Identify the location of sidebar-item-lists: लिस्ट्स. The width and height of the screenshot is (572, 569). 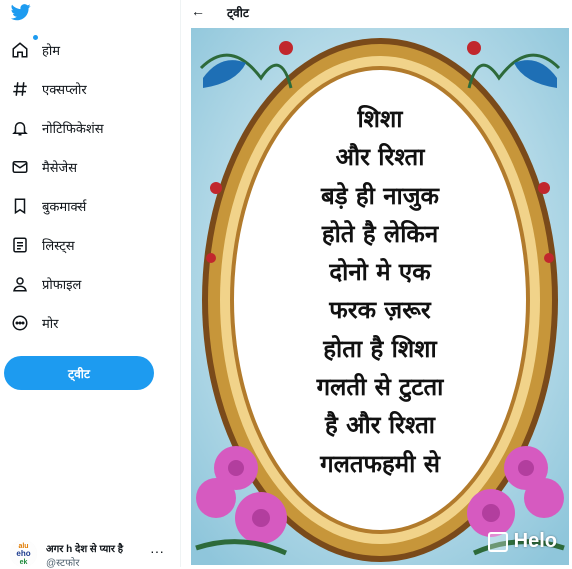
(42, 245).